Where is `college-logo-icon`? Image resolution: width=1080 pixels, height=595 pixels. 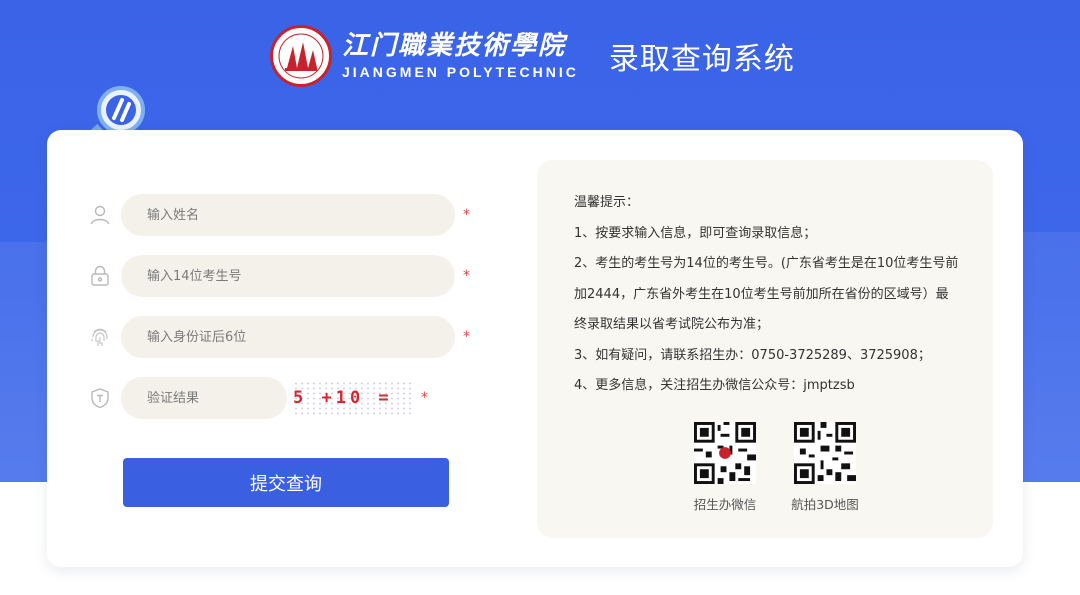 college-logo-icon is located at coordinates (301, 56).